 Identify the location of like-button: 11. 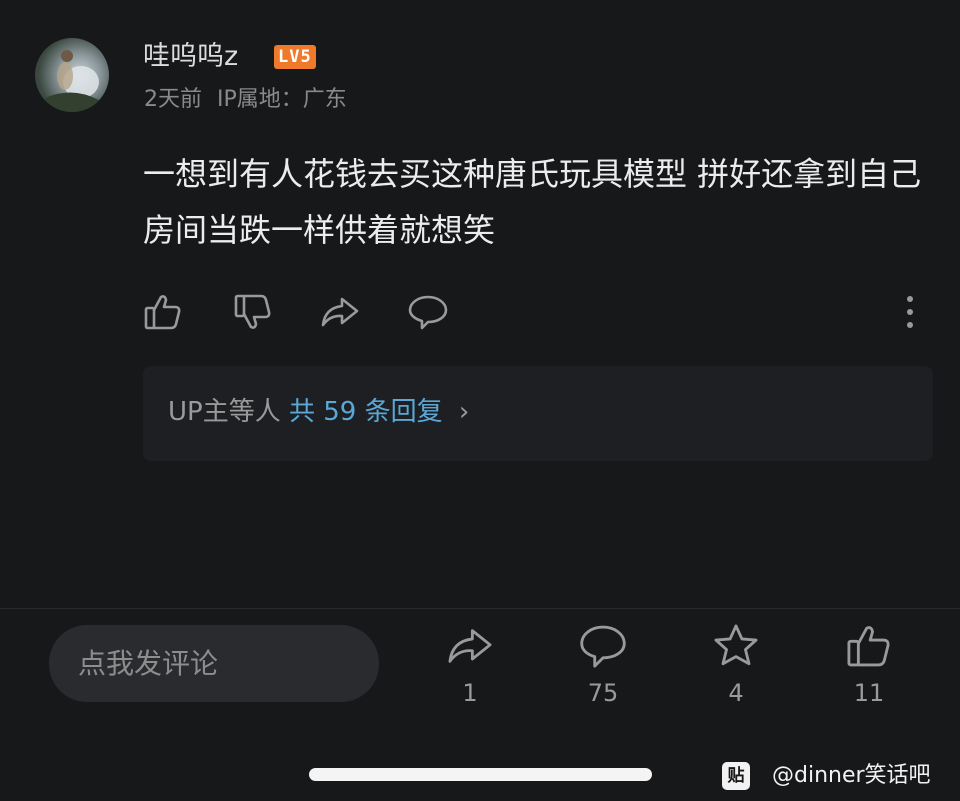
(869, 665).